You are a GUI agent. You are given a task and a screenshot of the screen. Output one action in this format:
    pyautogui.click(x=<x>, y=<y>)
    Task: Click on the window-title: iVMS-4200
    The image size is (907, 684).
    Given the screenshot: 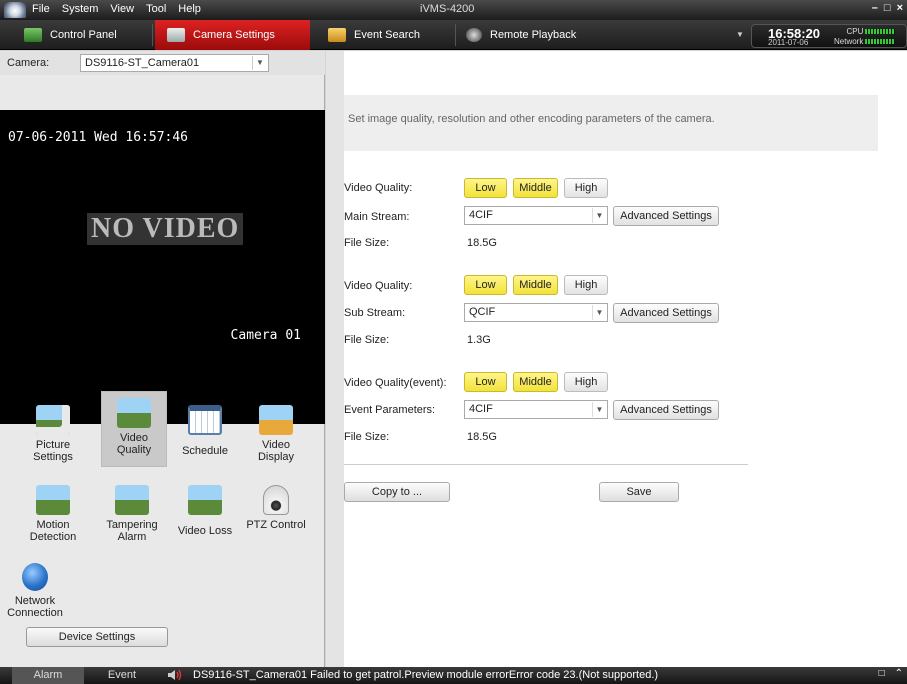 What is the action you would take?
    pyautogui.click(x=447, y=9)
    